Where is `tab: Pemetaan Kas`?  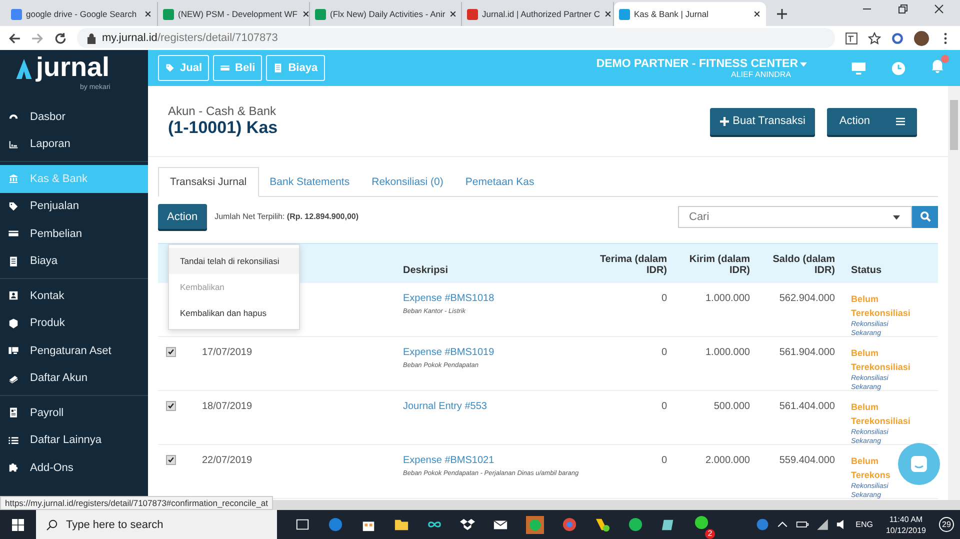
tab: Pemetaan Kas is located at coordinates (500, 181).